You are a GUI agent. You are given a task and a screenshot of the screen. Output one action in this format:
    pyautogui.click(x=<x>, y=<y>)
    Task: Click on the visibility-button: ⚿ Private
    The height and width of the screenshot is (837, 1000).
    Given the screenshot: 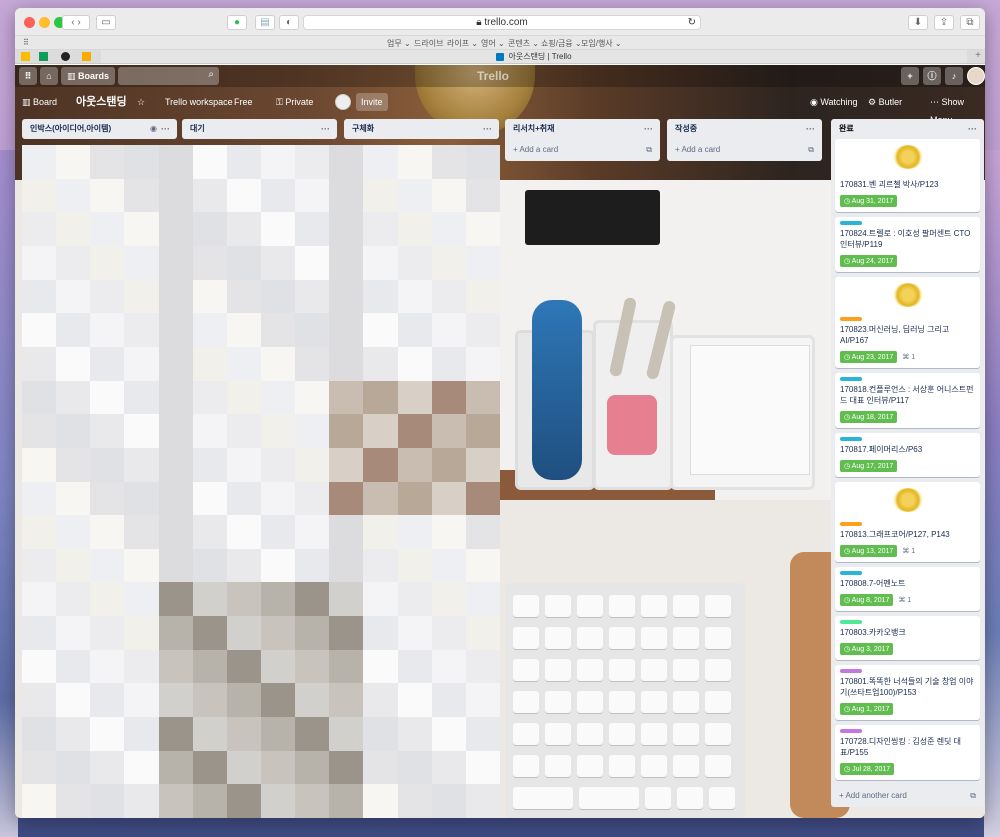 What is the action you would take?
    pyautogui.click(x=294, y=102)
    